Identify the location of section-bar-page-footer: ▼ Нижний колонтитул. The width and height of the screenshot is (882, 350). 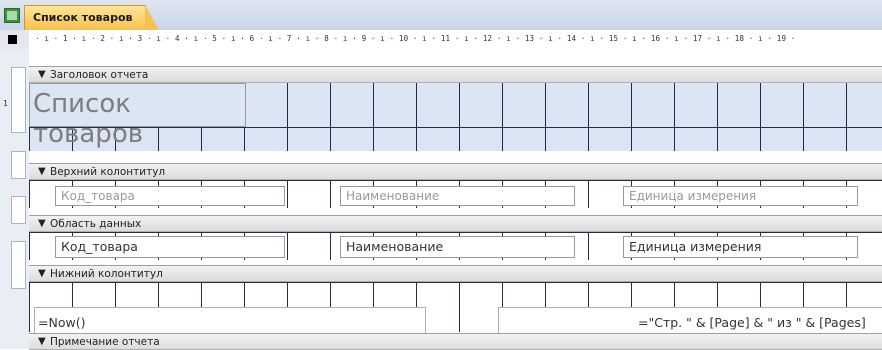
(455, 273).